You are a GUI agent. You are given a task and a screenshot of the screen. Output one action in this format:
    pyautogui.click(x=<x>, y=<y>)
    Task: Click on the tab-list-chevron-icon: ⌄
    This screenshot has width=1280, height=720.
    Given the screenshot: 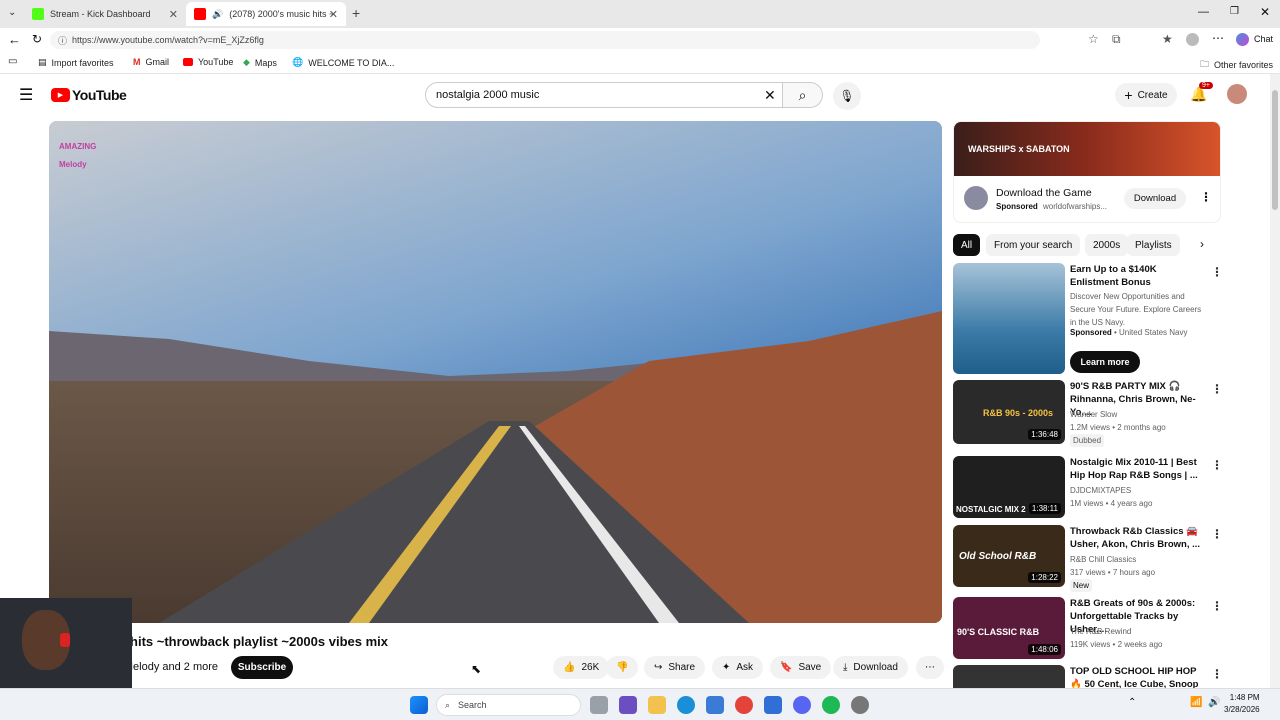 What is the action you would take?
    pyautogui.click(x=12, y=12)
    